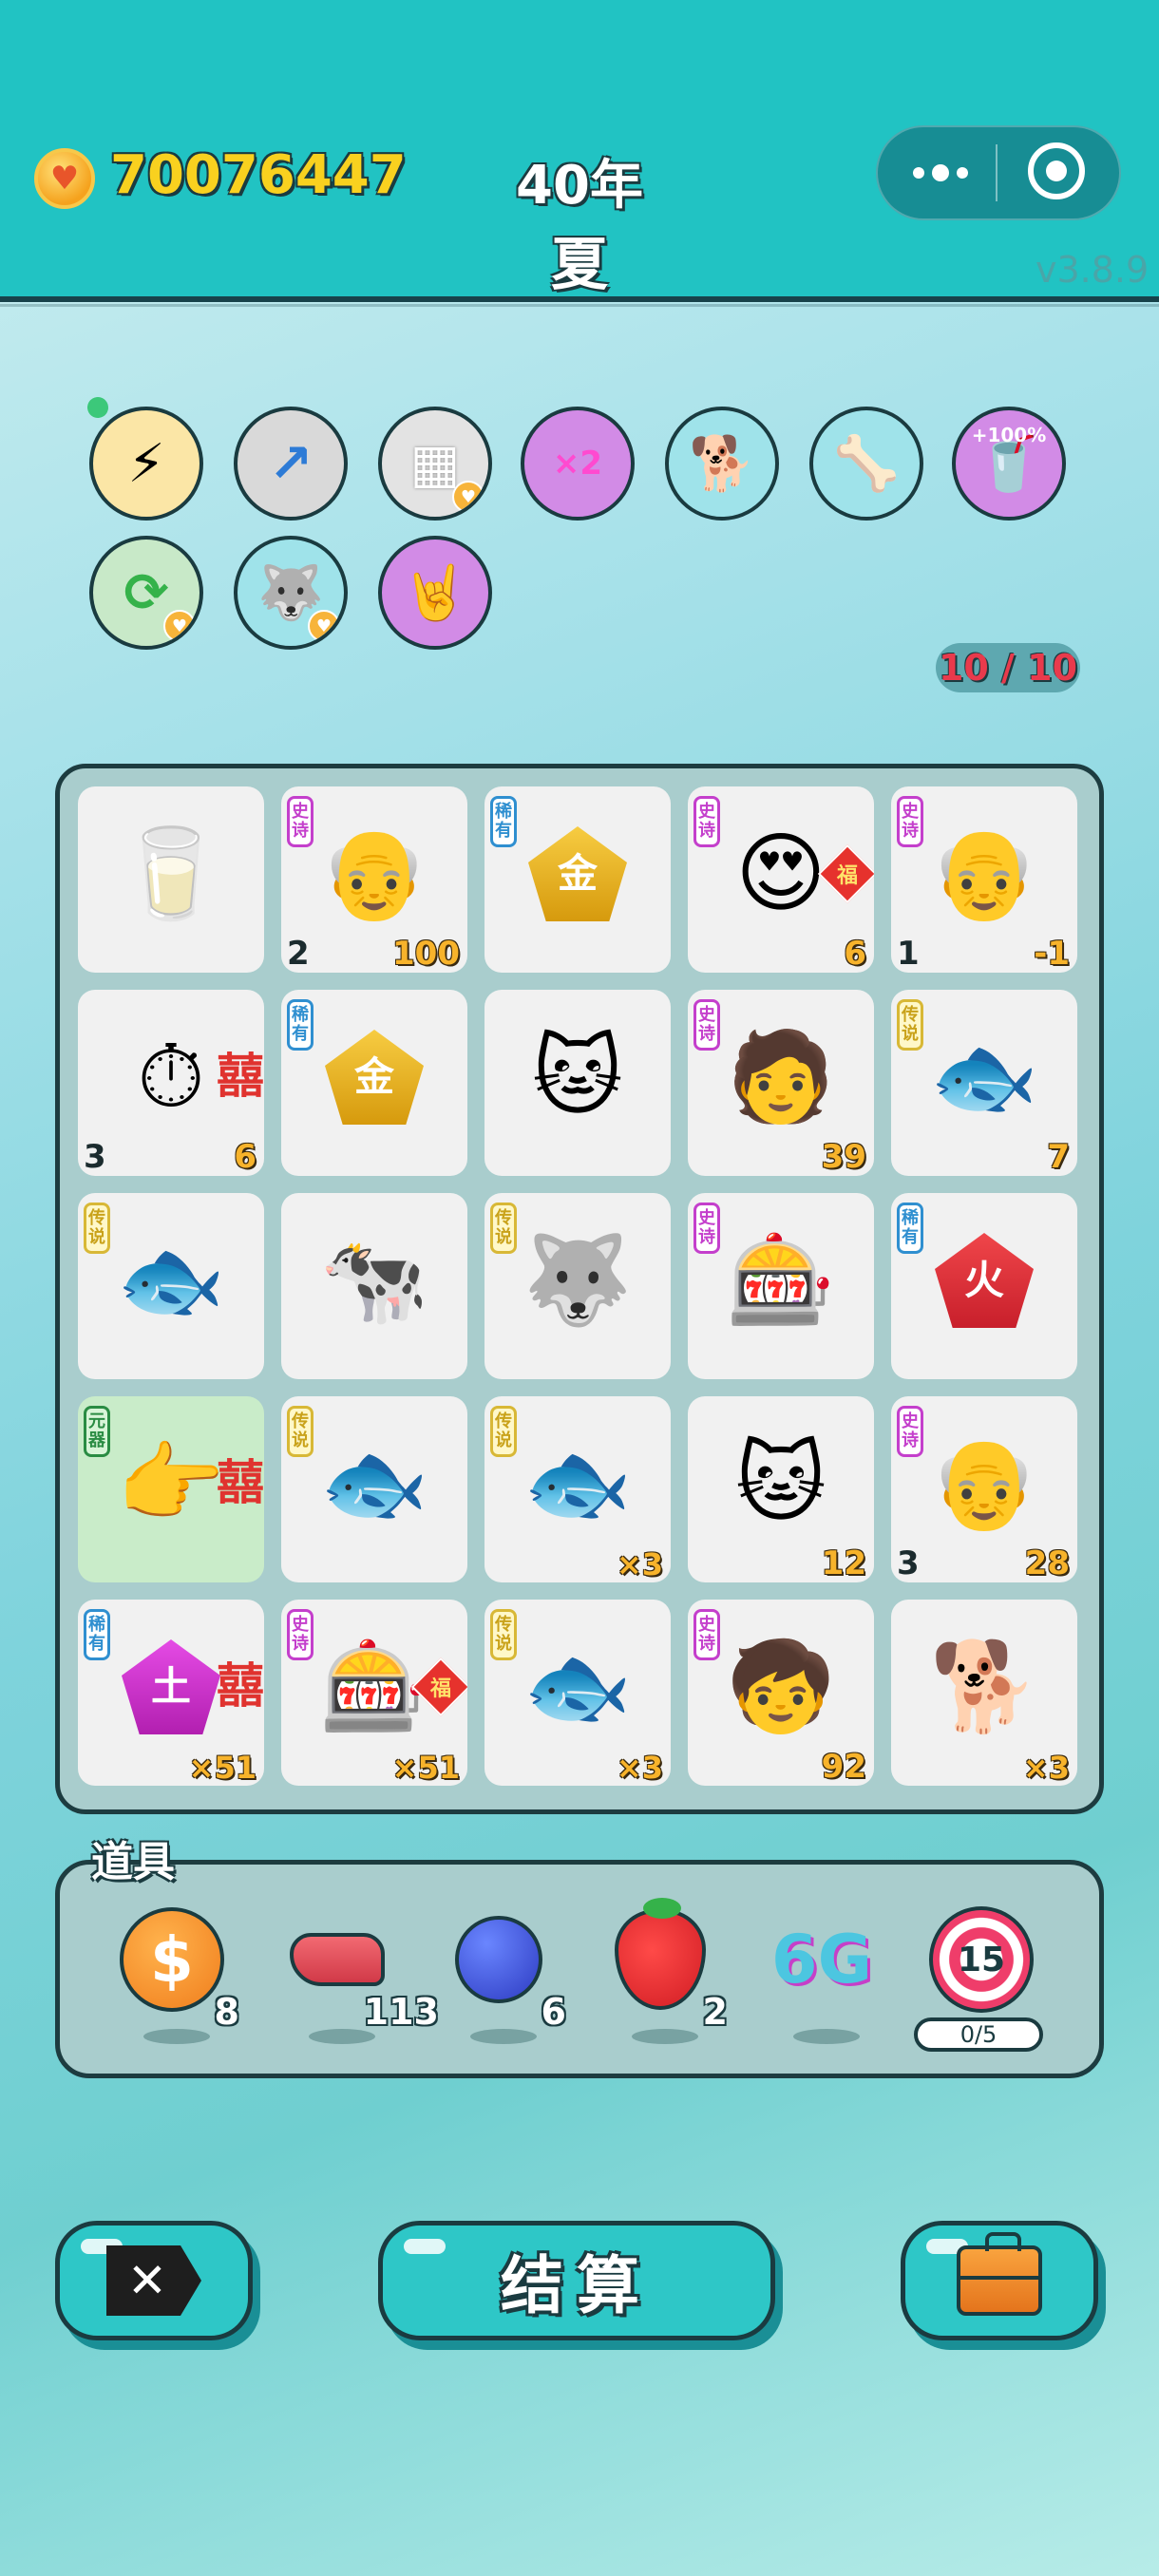 The width and height of the screenshot is (1159, 2576). I want to click on coin-balance: 70076447, so click(258, 175).